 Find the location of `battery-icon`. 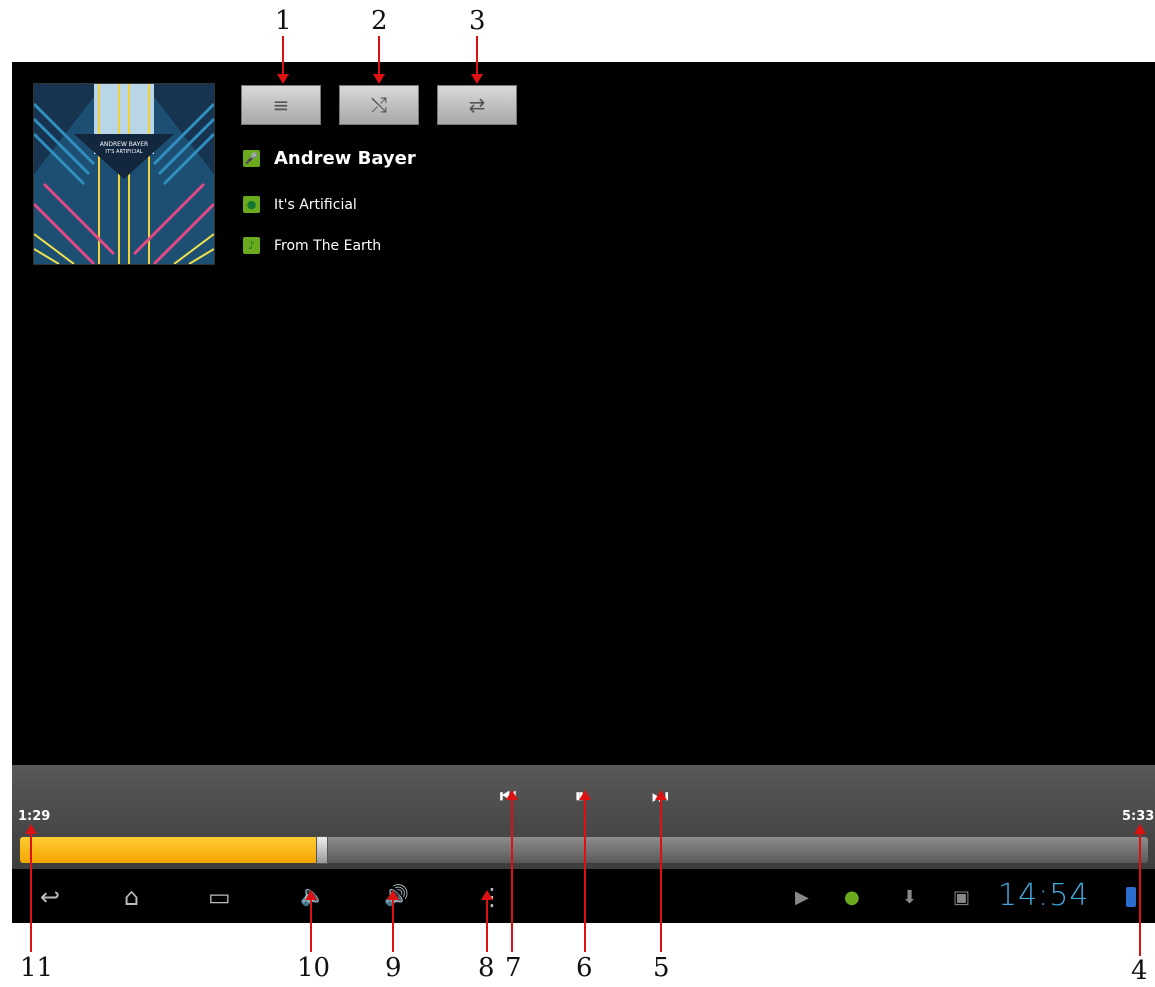

battery-icon is located at coordinates (1131, 897).